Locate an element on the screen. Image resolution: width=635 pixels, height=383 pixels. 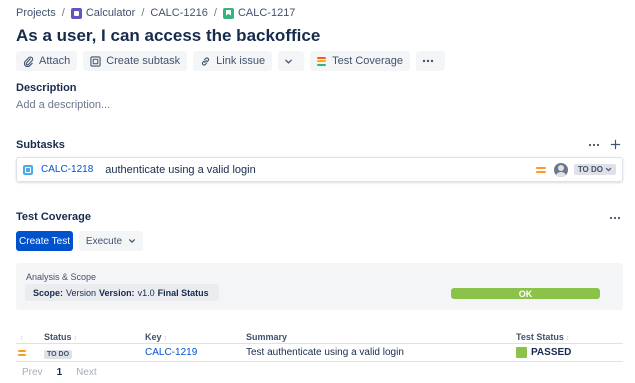
key-cell: CALC-1219 is located at coordinates (195, 352).